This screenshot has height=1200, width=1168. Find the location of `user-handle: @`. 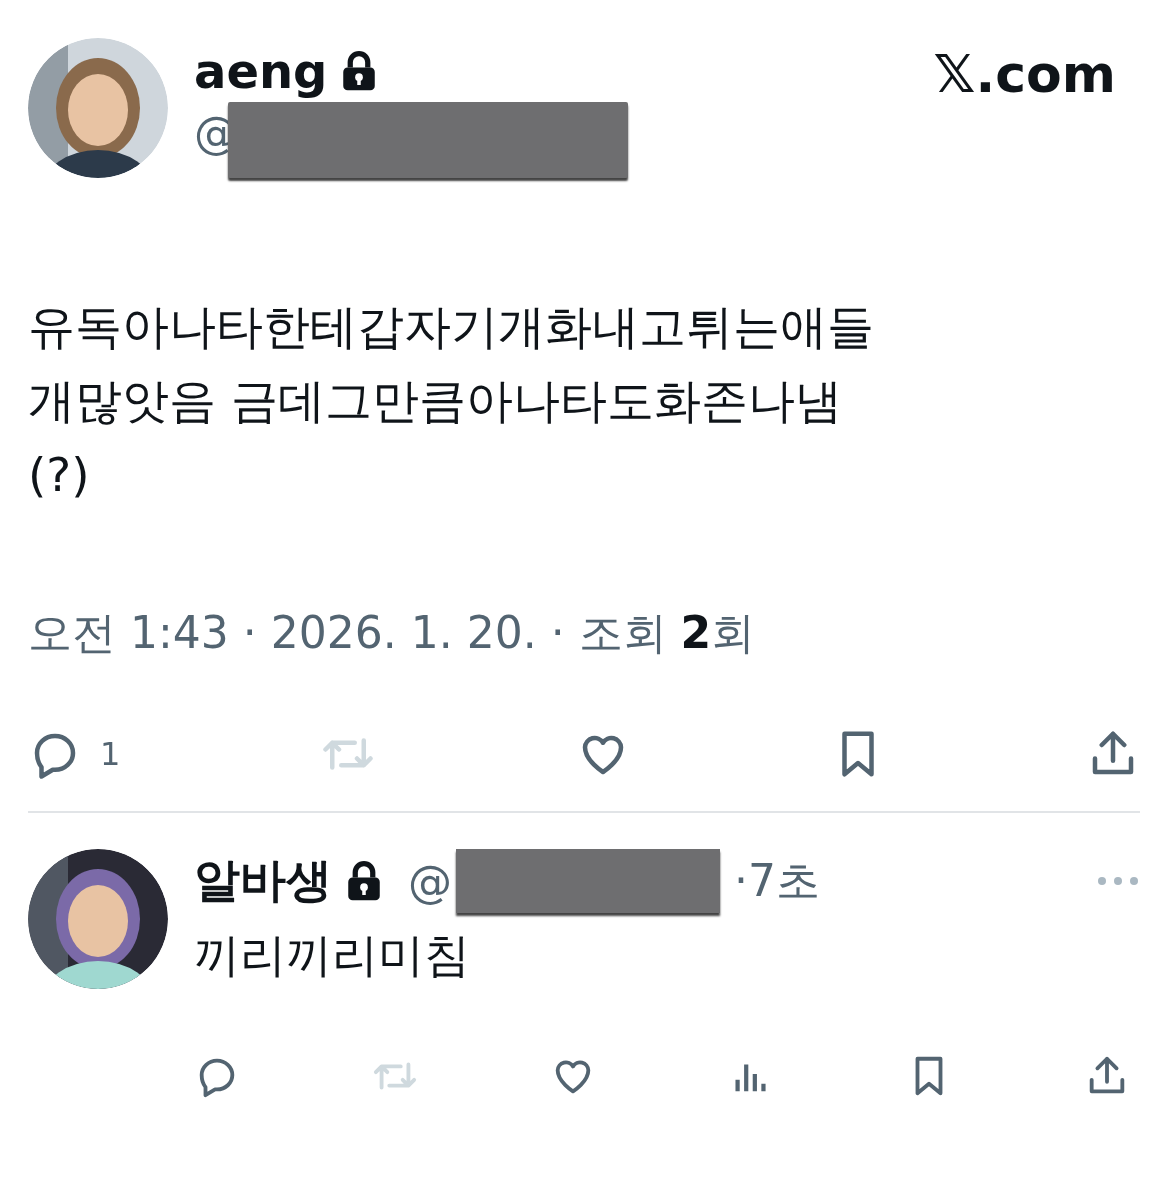

user-handle: @ is located at coordinates (430, 881).